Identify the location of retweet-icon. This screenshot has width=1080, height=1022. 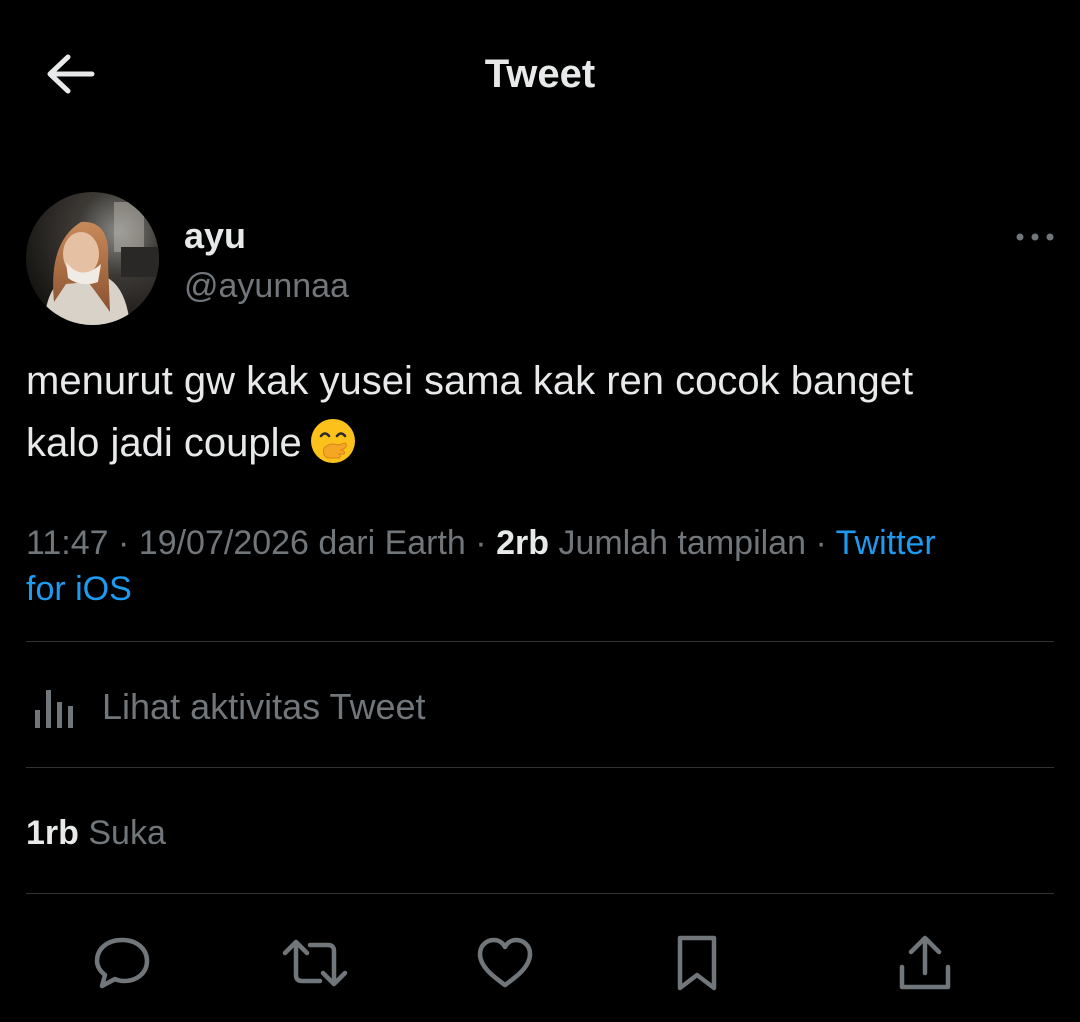
(315, 963).